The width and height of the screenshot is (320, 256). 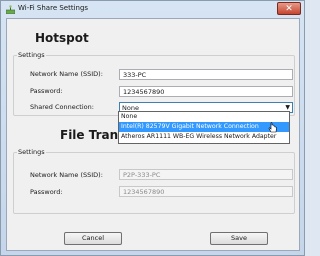 What do you see at coordinates (206, 91) in the screenshot?
I see `hotspot-password-input: 1234567890` at bounding box center [206, 91].